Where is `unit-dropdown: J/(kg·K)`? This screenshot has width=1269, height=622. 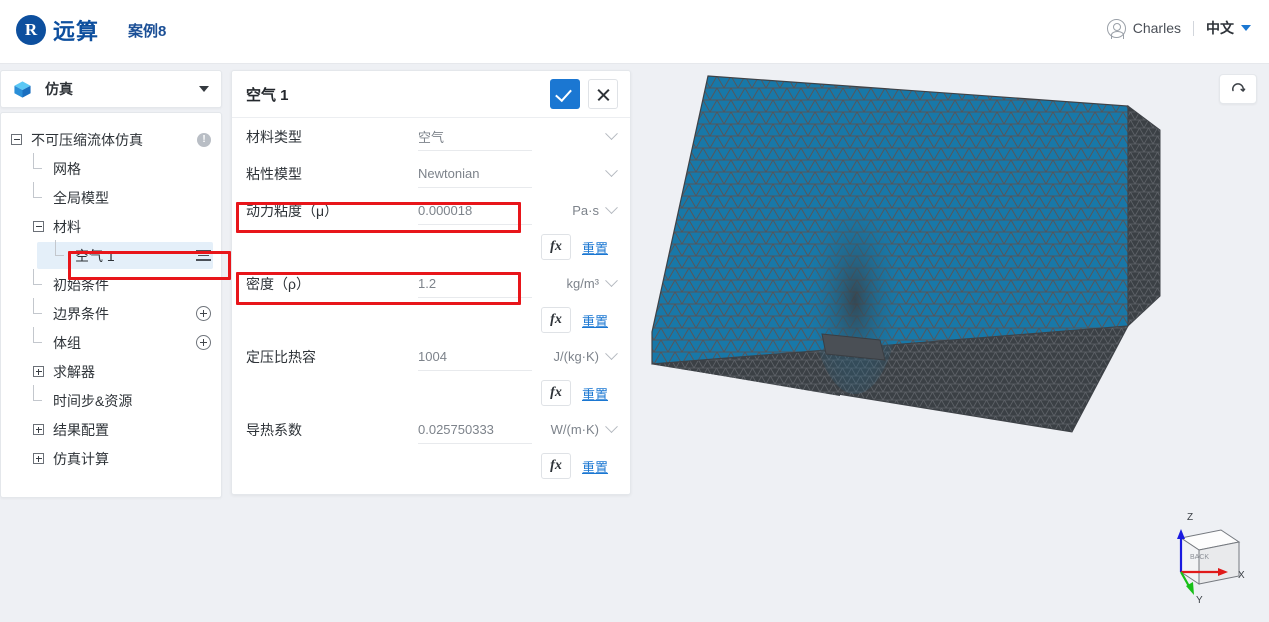 unit-dropdown: J/(kg·K) is located at coordinates (575, 355).